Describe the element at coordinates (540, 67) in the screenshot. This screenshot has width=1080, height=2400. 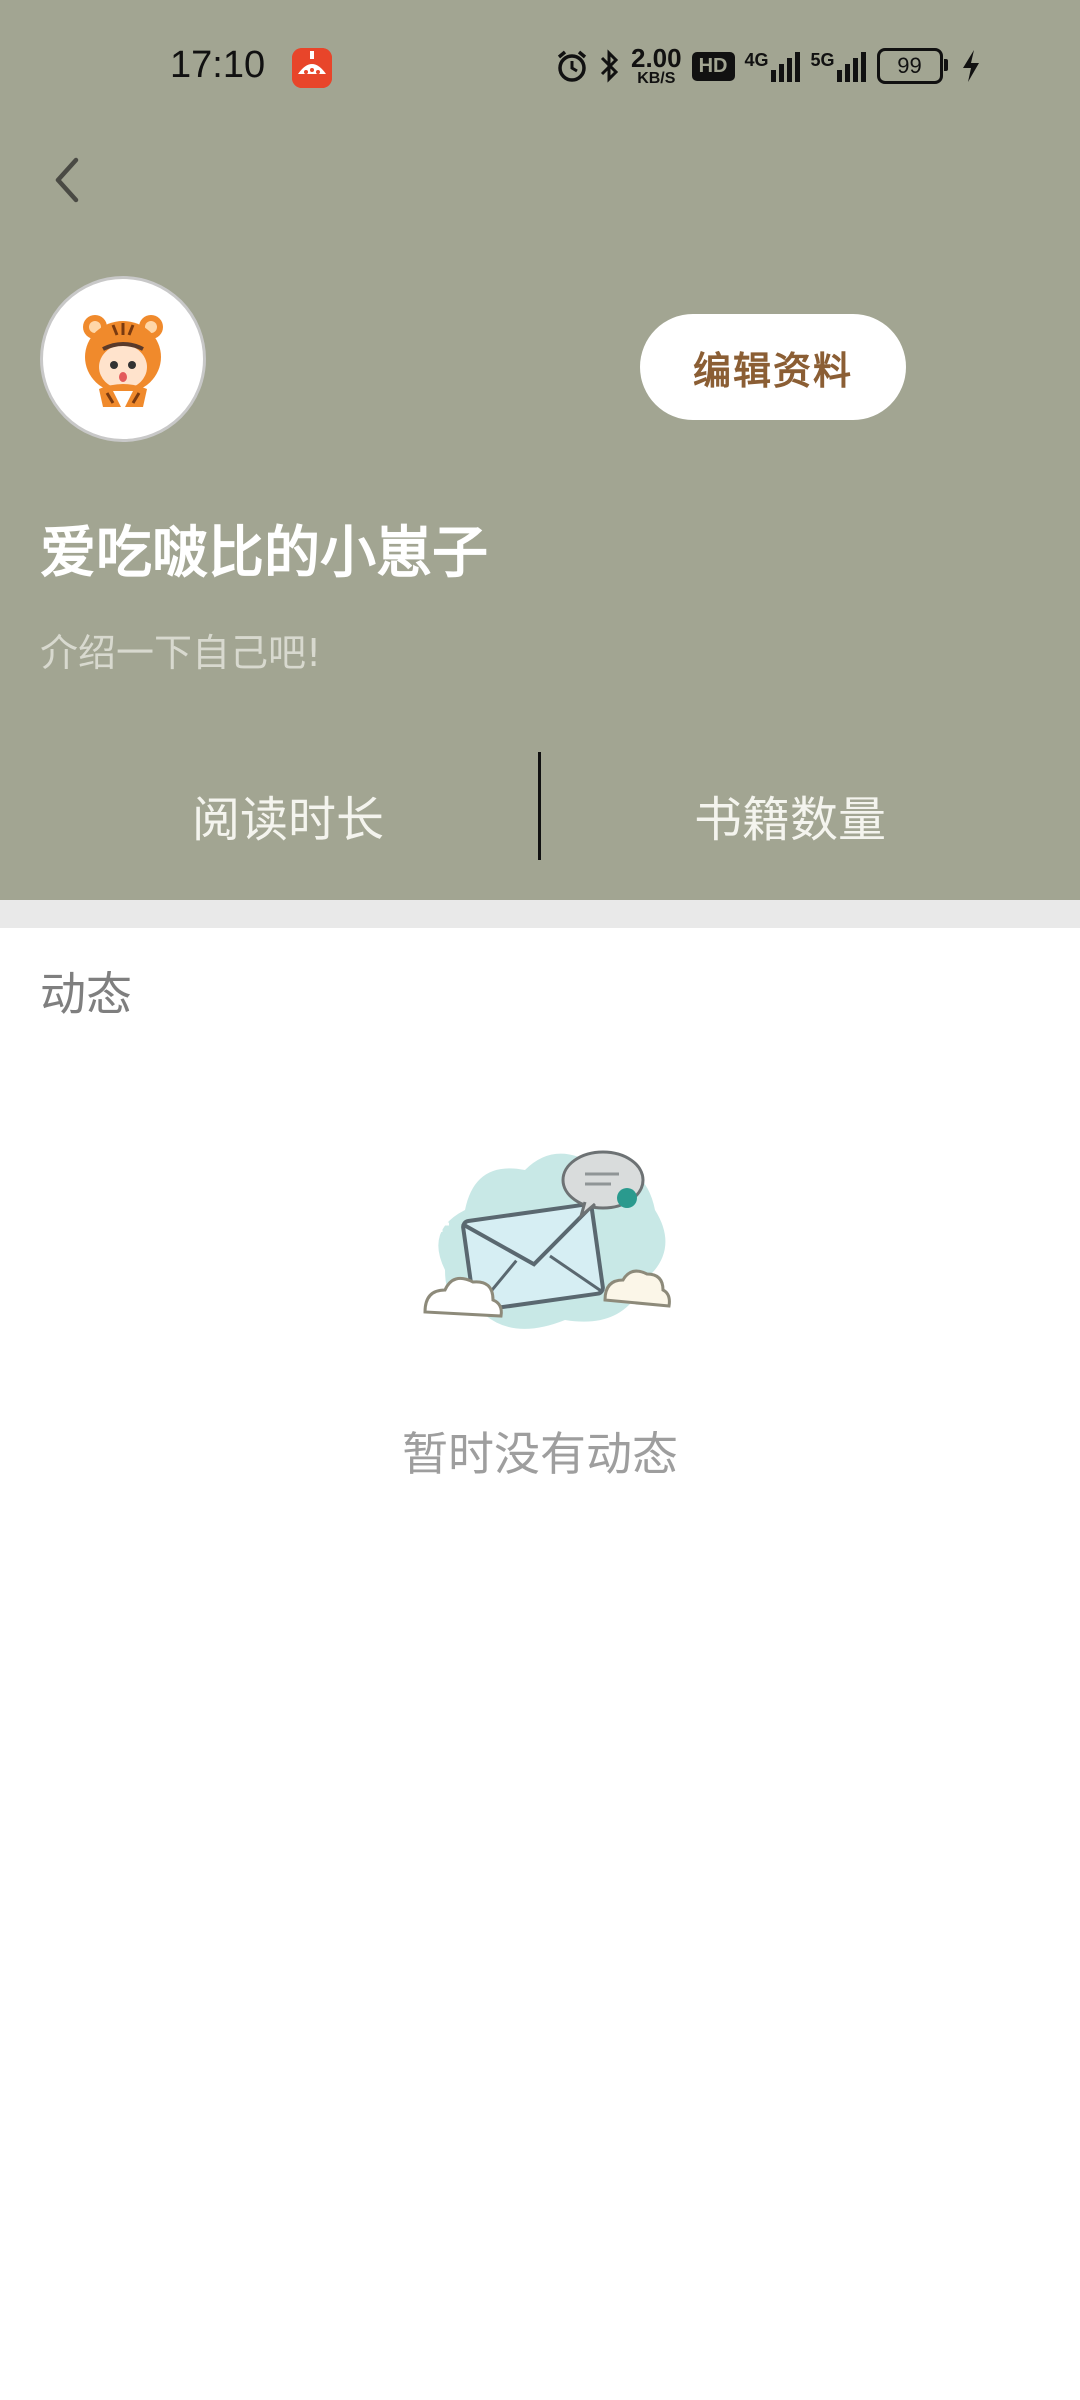
I see `status-bar: 17:10 2.00 KB/S HD 4G 5G 99` at that location.